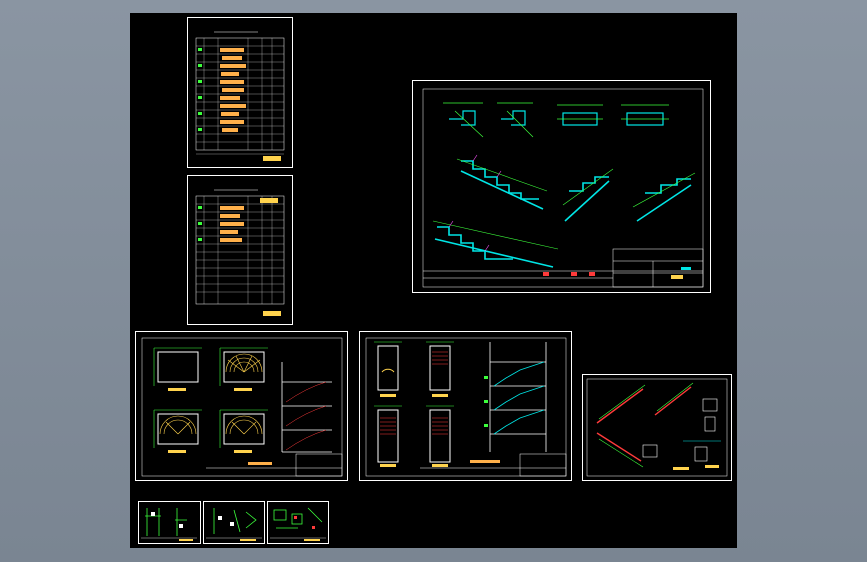 The width and height of the screenshot is (867, 562). I want to click on small-detail-3-graphic, so click(298, 524).